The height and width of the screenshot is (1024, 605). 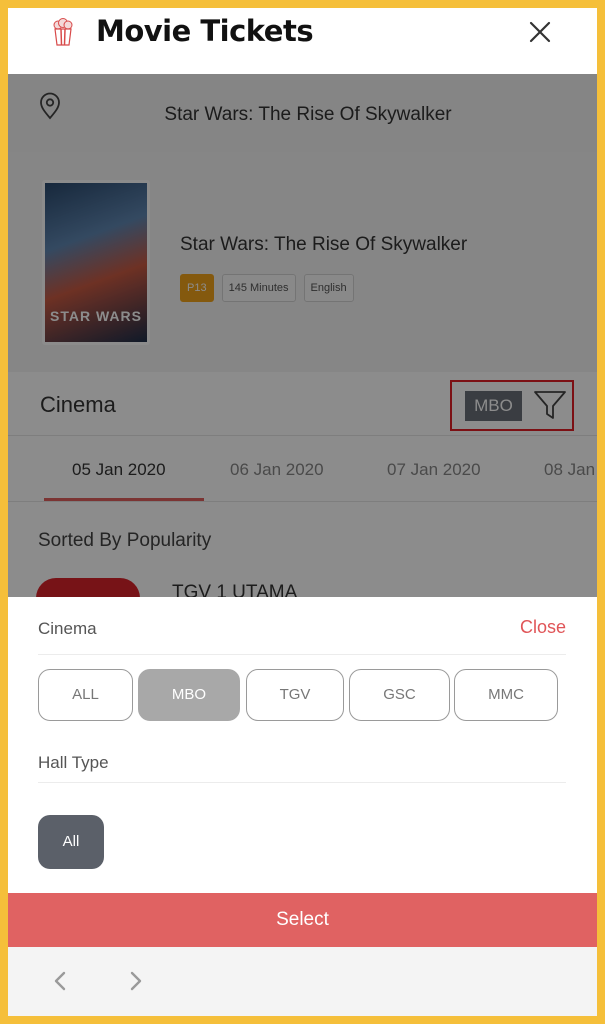 I want to click on hall-type-title: Hall Type, so click(x=73, y=762).